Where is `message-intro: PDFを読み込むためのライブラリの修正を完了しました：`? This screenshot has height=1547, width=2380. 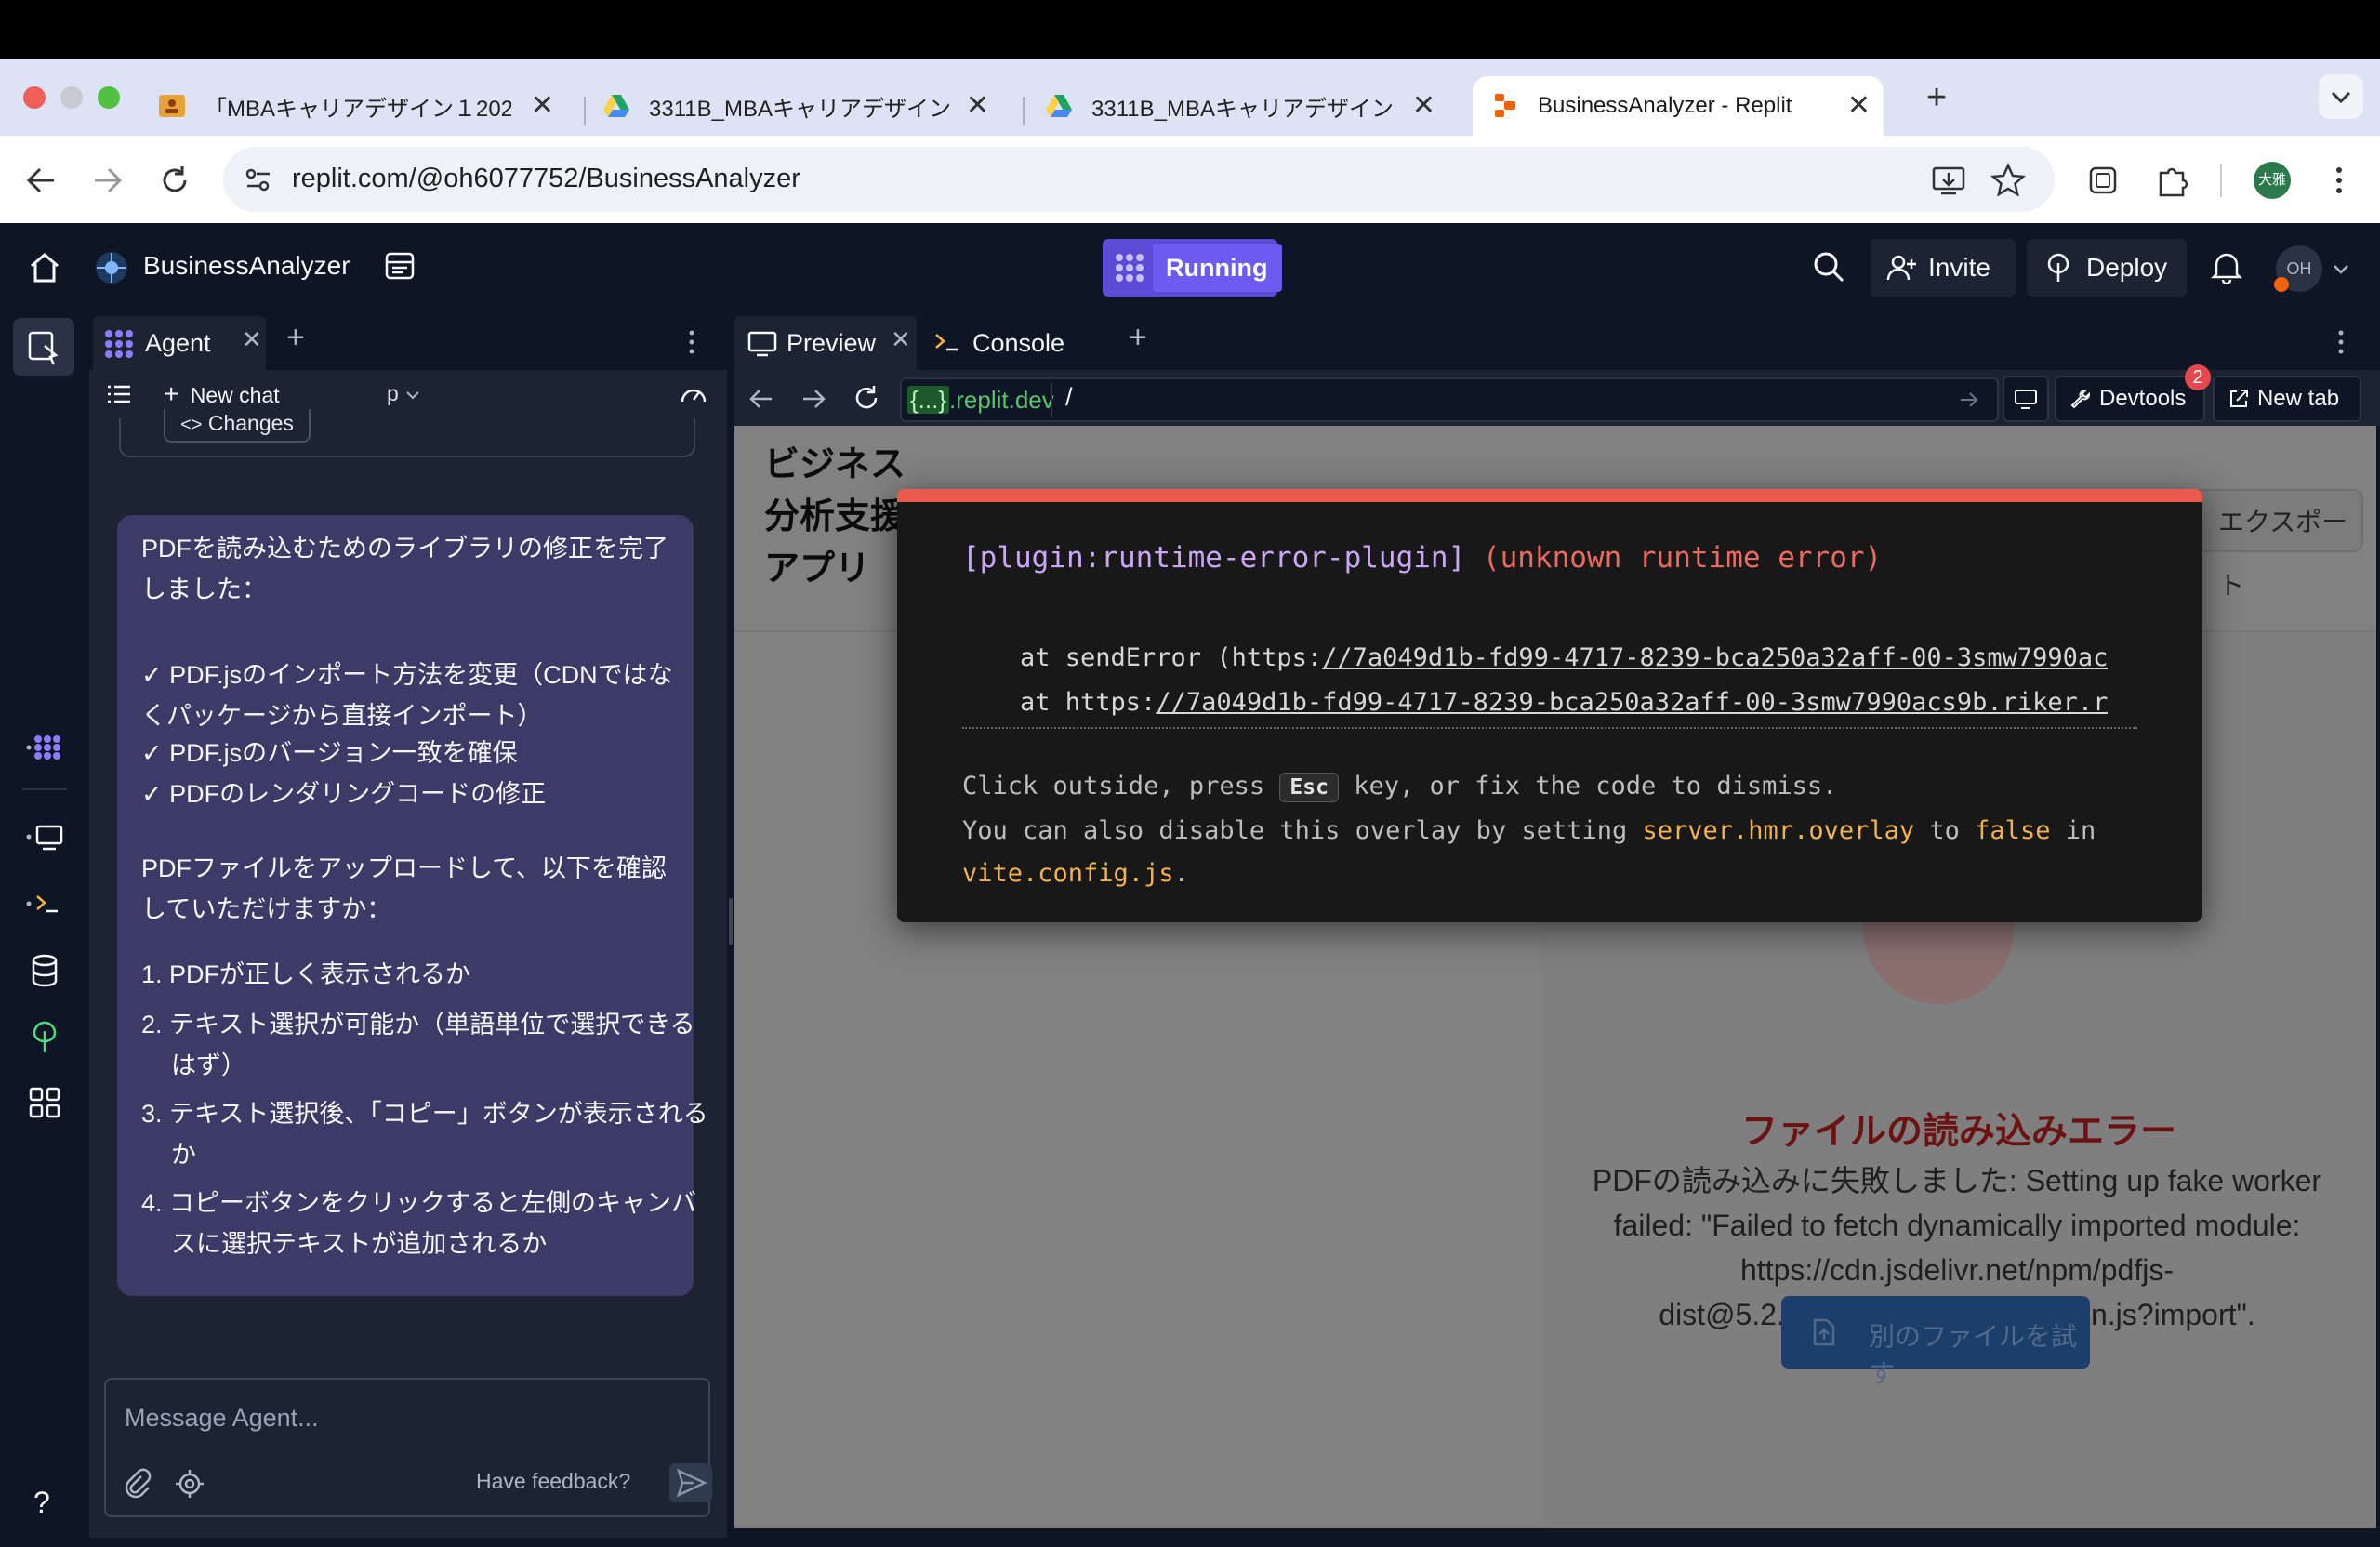 message-intro: PDFを読み込むためのライブラリの修正を完了しました： is located at coordinates (404, 569).